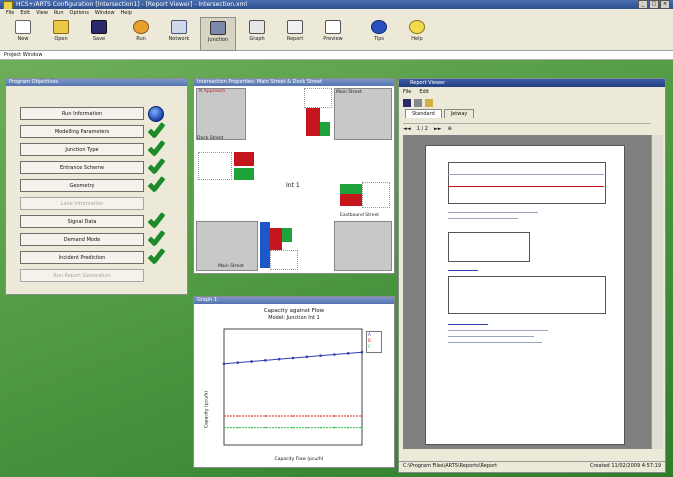  I want to click on program-objectives-title: Program Objectives, so click(96, 82).